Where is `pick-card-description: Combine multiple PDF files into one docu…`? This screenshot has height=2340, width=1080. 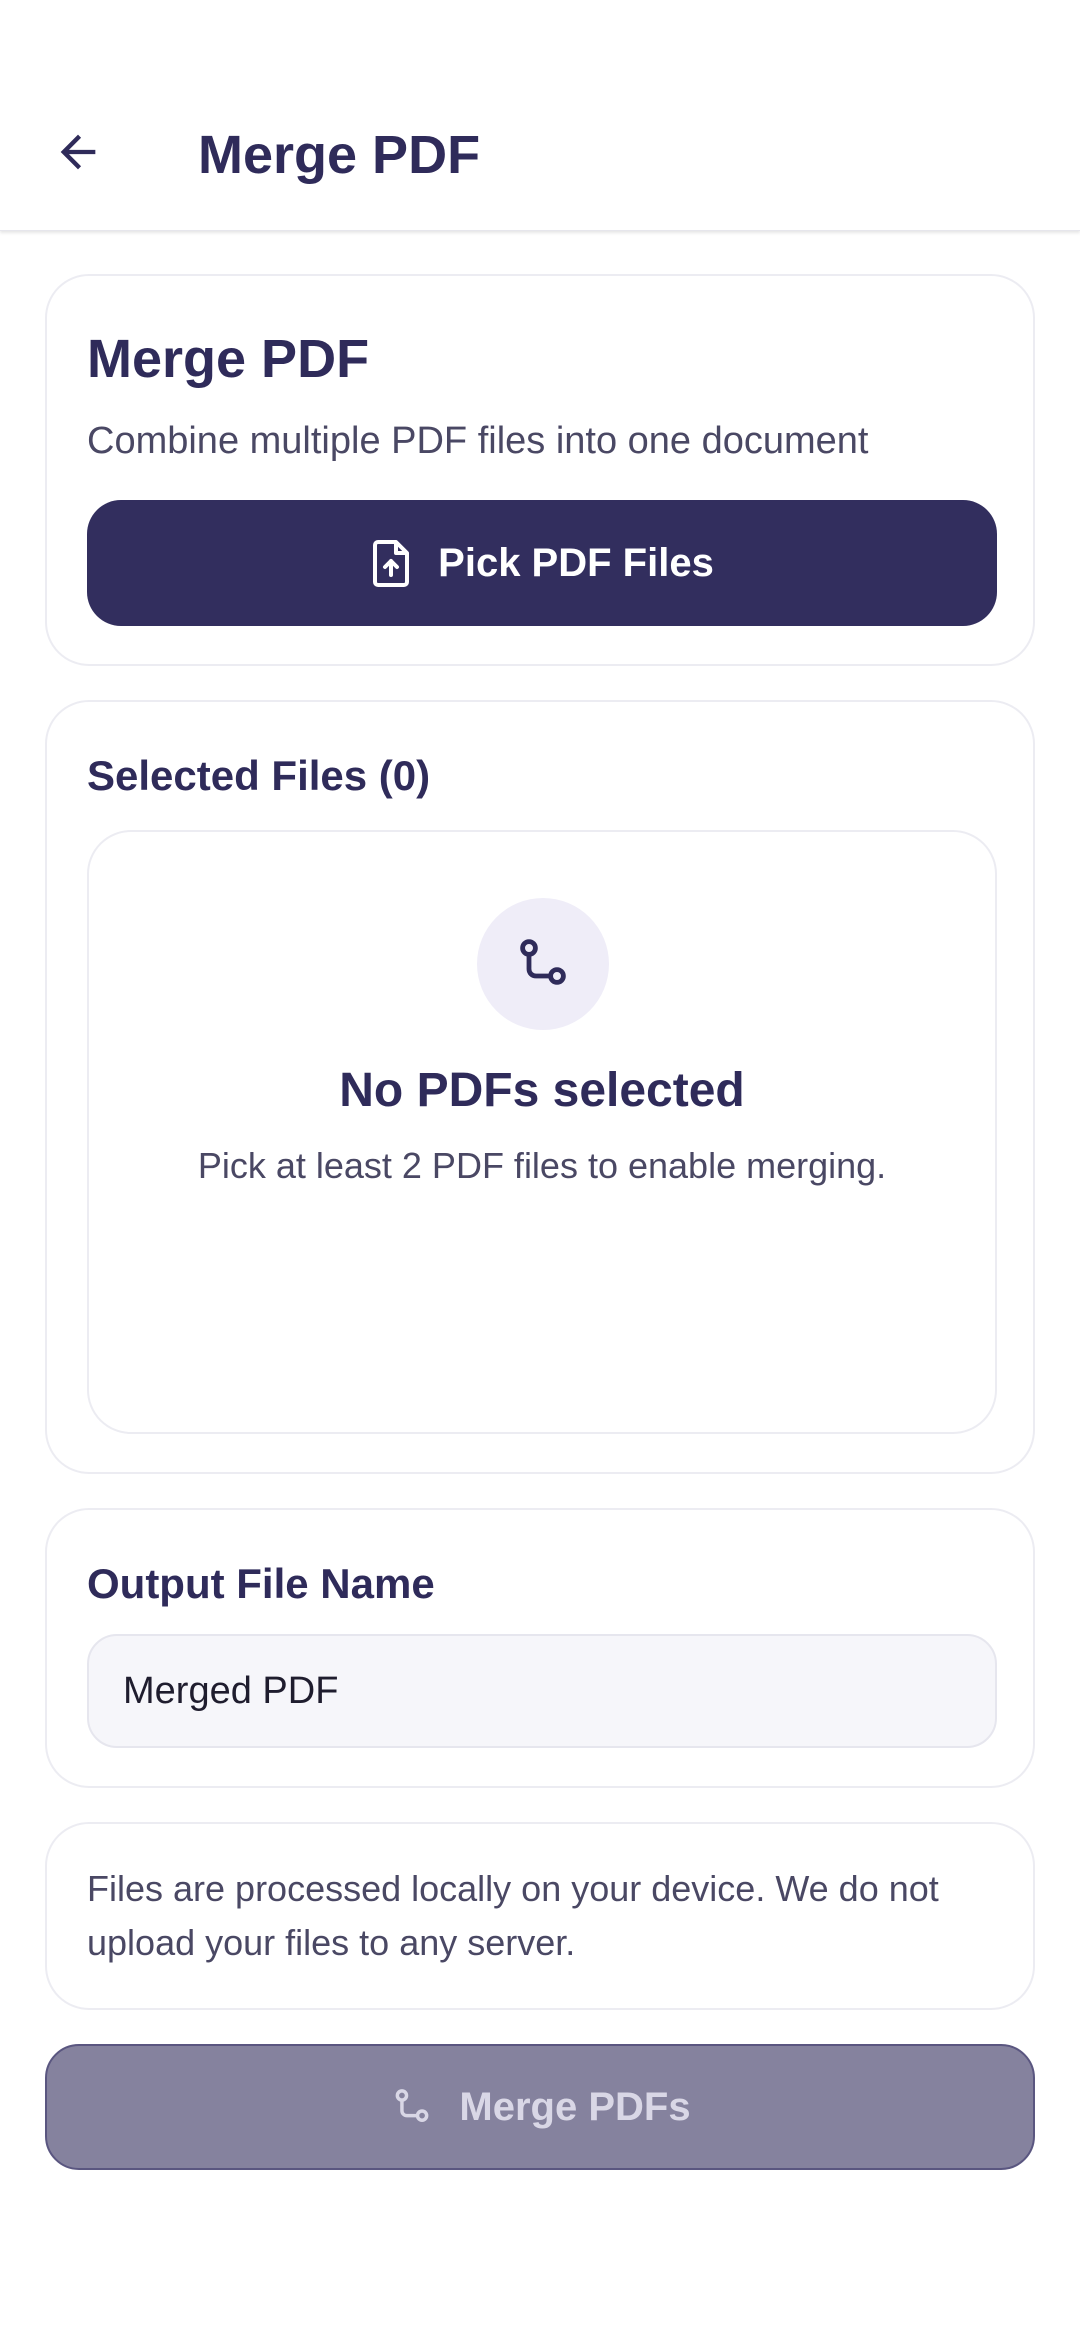
pick-card-description: Combine multiple PDF files into one docu… is located at coordinates (478, 441).